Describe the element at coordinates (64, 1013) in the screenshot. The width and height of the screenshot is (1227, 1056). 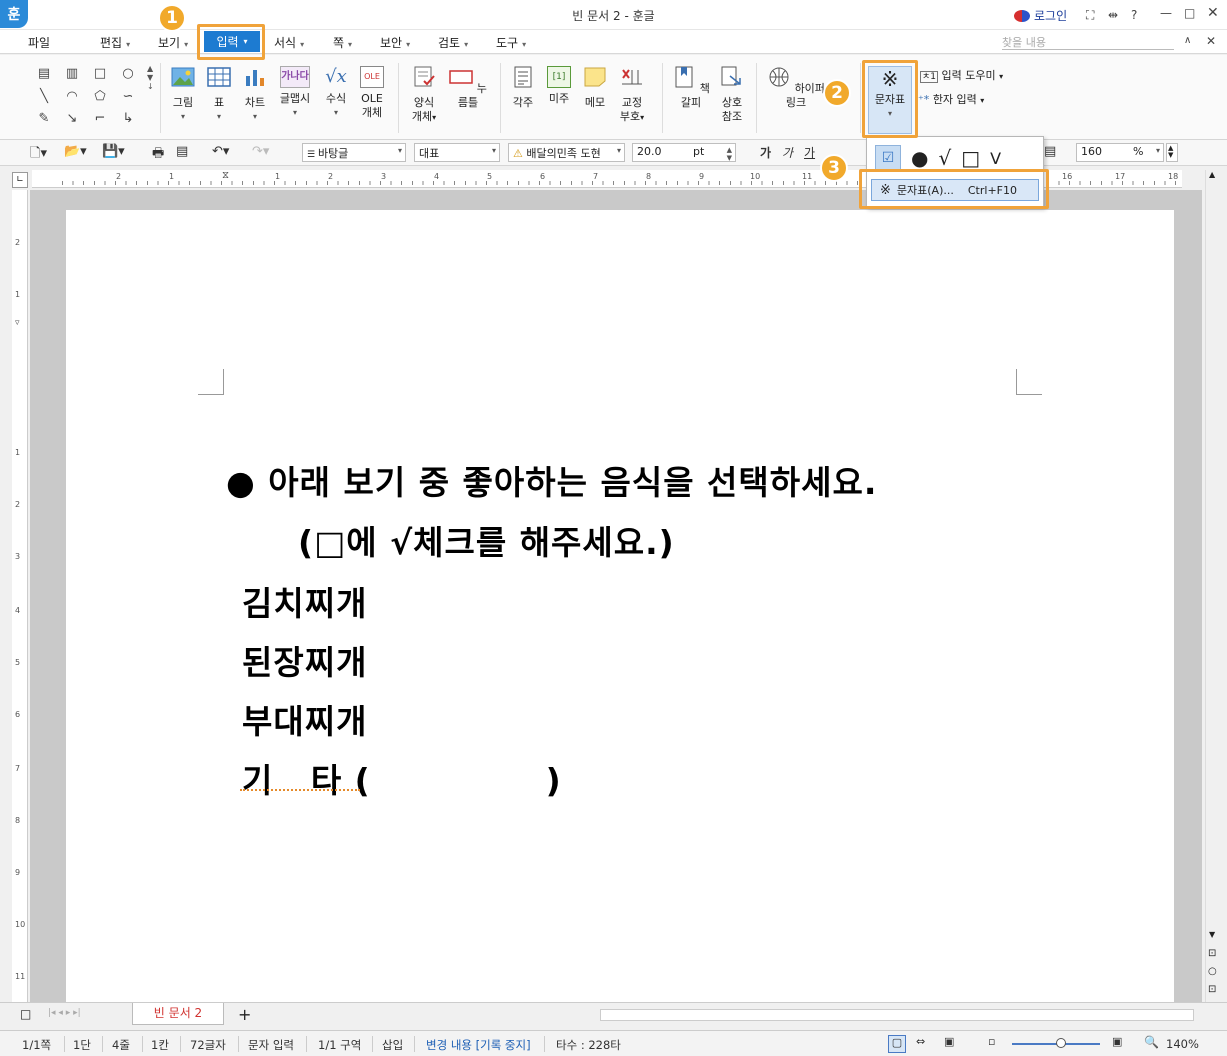
I see `tab-nav-icons: |◂ ◂ ▸ ▸|` at that location.